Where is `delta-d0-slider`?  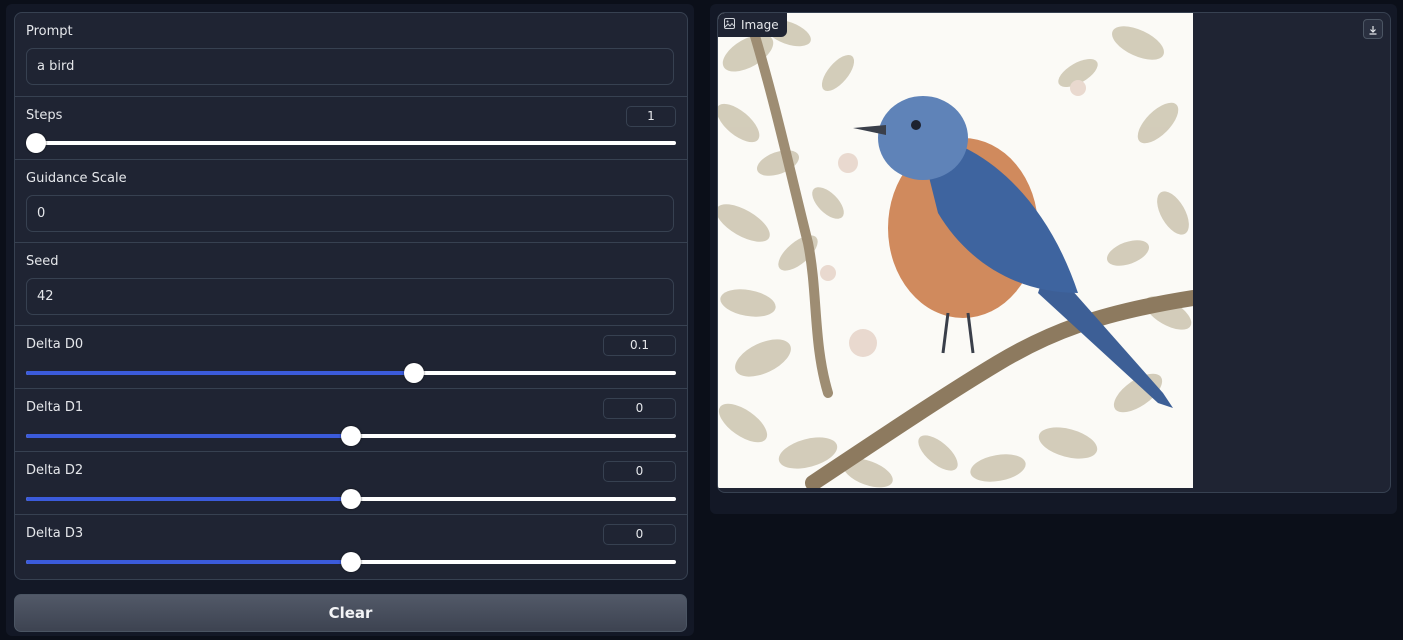
delta-d0-slider is located at coordinates (351, 373).